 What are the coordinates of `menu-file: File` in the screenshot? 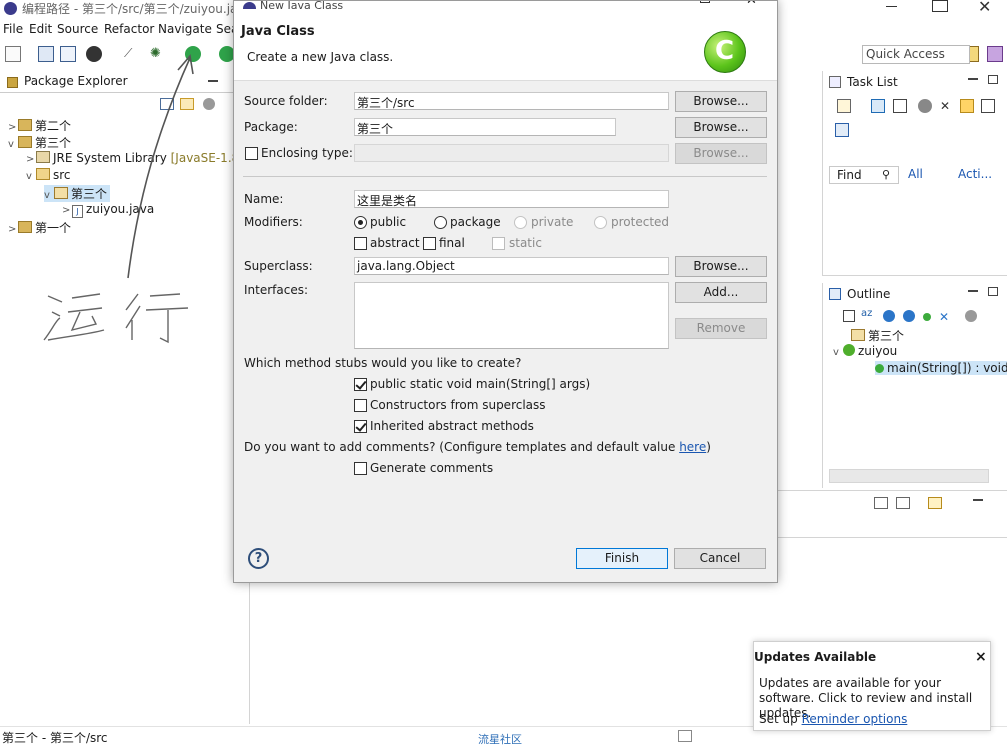 It's located at (13, 29).